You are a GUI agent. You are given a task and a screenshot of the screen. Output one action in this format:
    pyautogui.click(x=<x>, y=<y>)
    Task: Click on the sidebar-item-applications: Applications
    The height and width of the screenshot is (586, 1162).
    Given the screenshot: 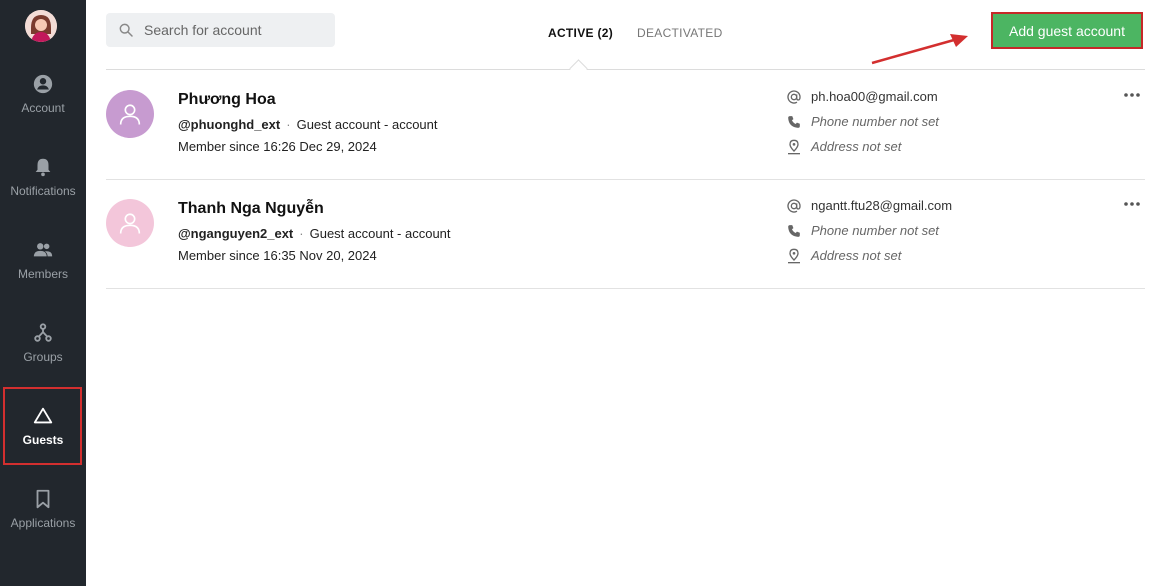 What is the action you would take?
    pyautogui.click(x=43, y=508)
    